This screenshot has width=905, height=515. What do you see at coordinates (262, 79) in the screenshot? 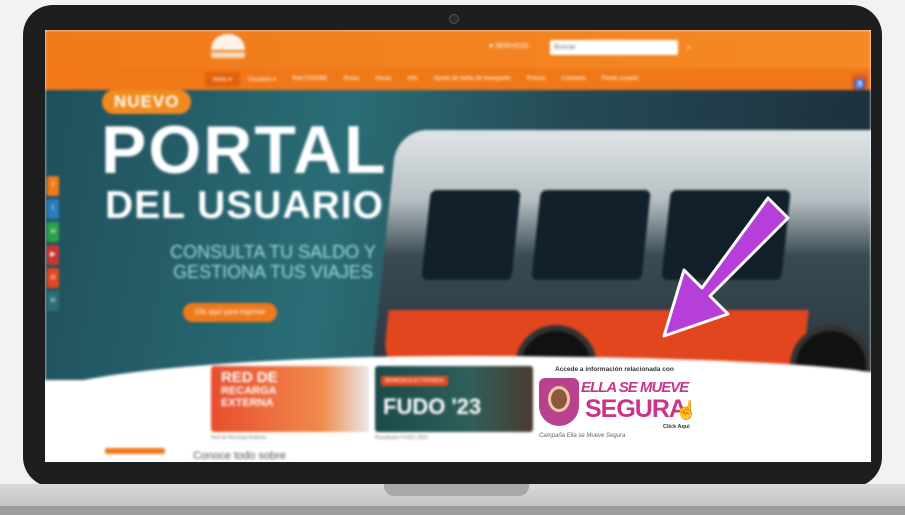
I see `nav-item-usuarios: Usuarios ▾` at bounding box center [262, 79].